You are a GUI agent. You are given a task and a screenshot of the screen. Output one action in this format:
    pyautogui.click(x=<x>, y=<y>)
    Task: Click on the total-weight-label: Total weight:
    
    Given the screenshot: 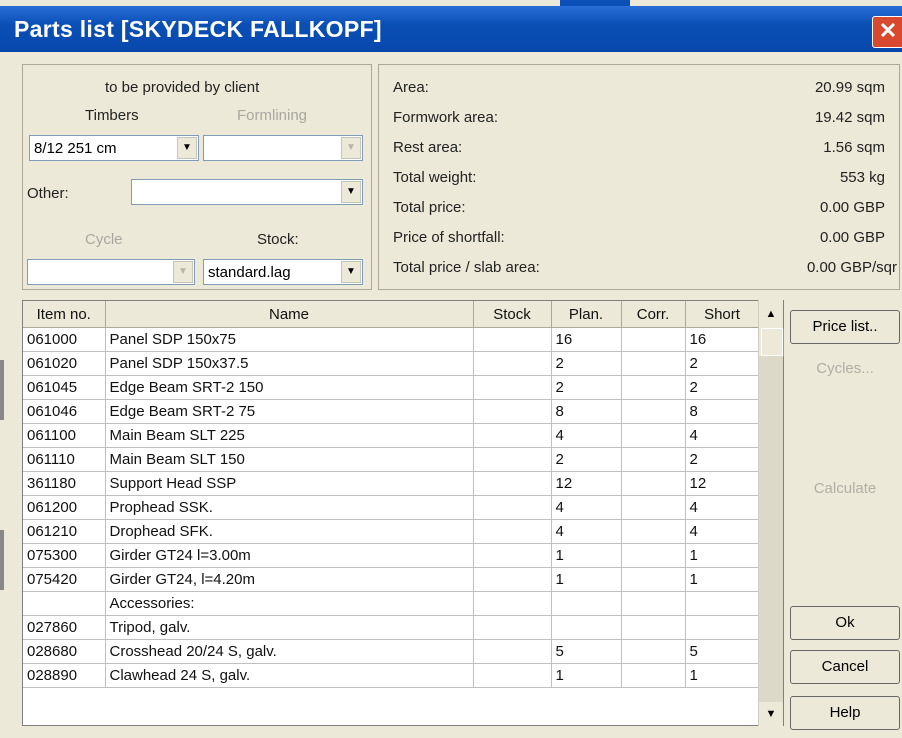 What is the action you would take?
    pyautogui.click(x=435, y=177)
    